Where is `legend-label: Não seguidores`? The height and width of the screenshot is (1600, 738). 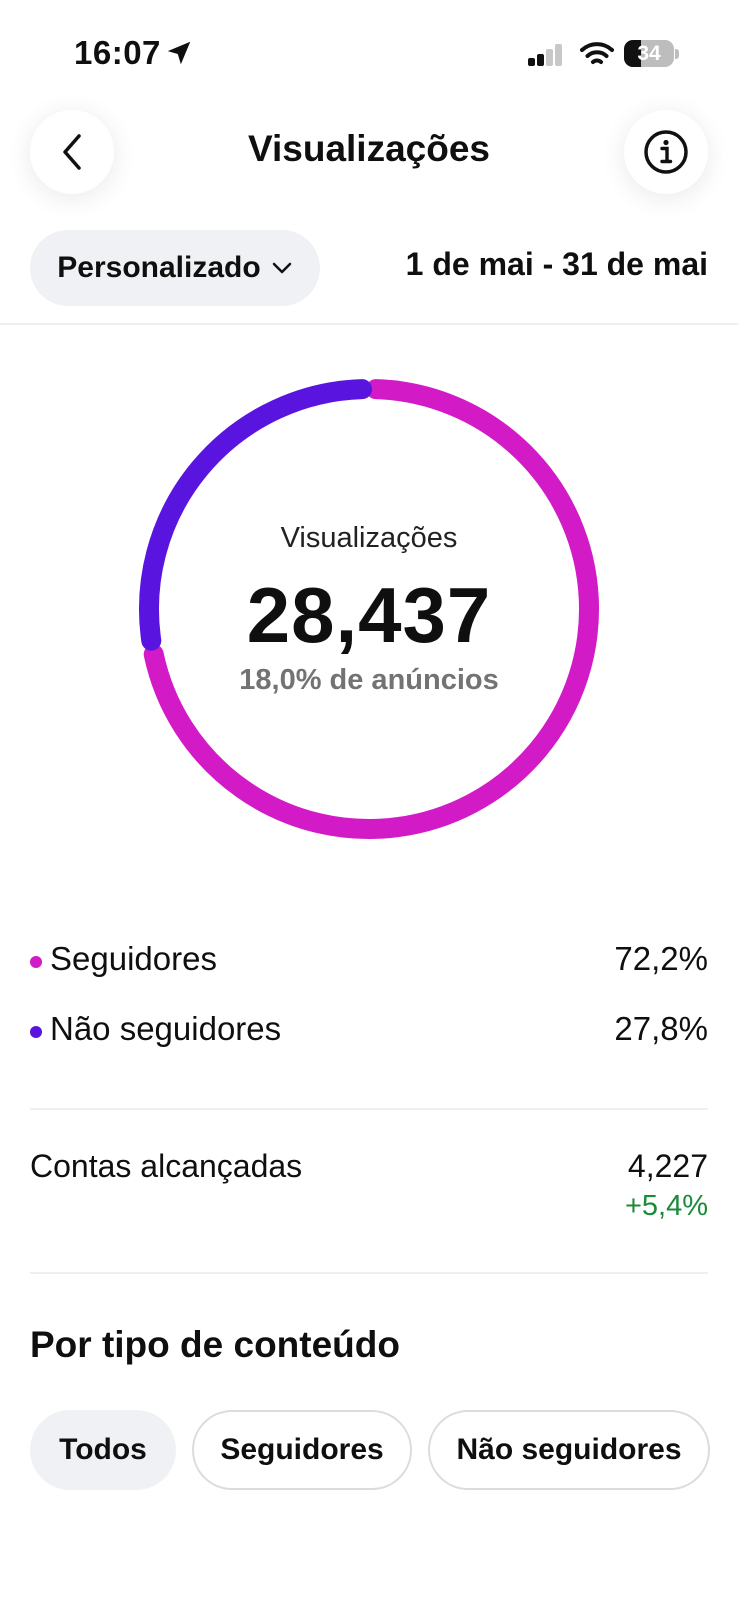 legend-label: Não seguidores is located at coordinates (166, 1028).